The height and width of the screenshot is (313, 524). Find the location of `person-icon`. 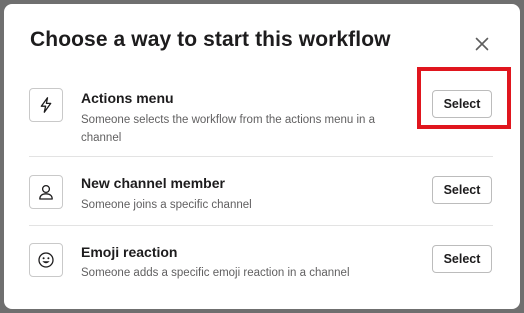

person-icon is located at coordinates (46, 192).